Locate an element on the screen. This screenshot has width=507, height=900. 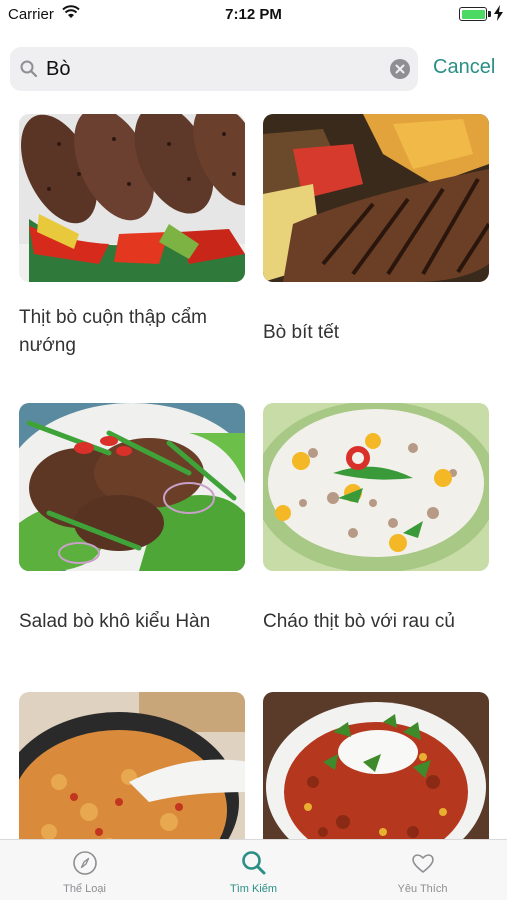
beef-rolls-image is located at coordinates (132, 198).